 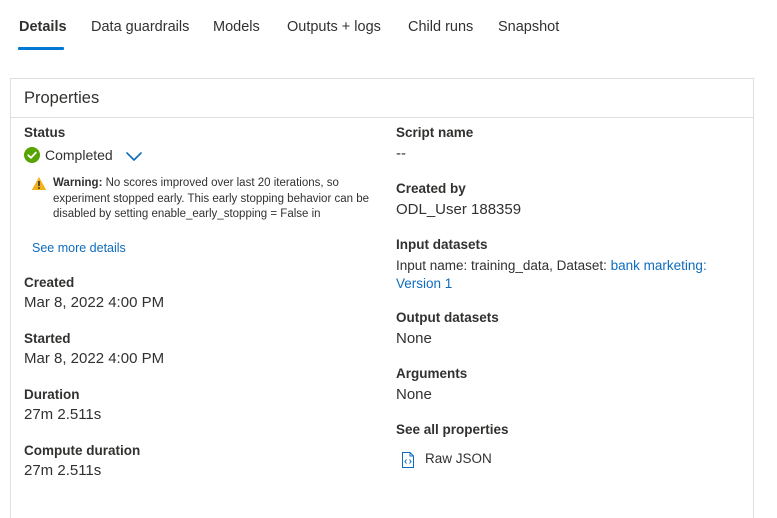 I want to click on chevron-down-icon, so click(x=134, y=156).